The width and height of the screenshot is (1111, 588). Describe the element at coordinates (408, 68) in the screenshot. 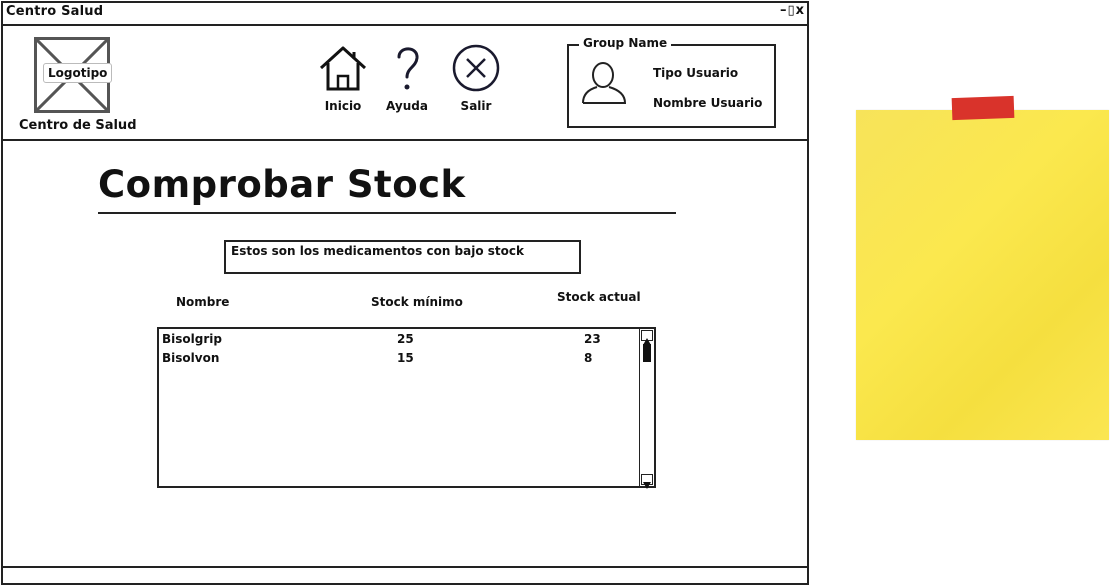

I see `question-mark-icon` at that location.